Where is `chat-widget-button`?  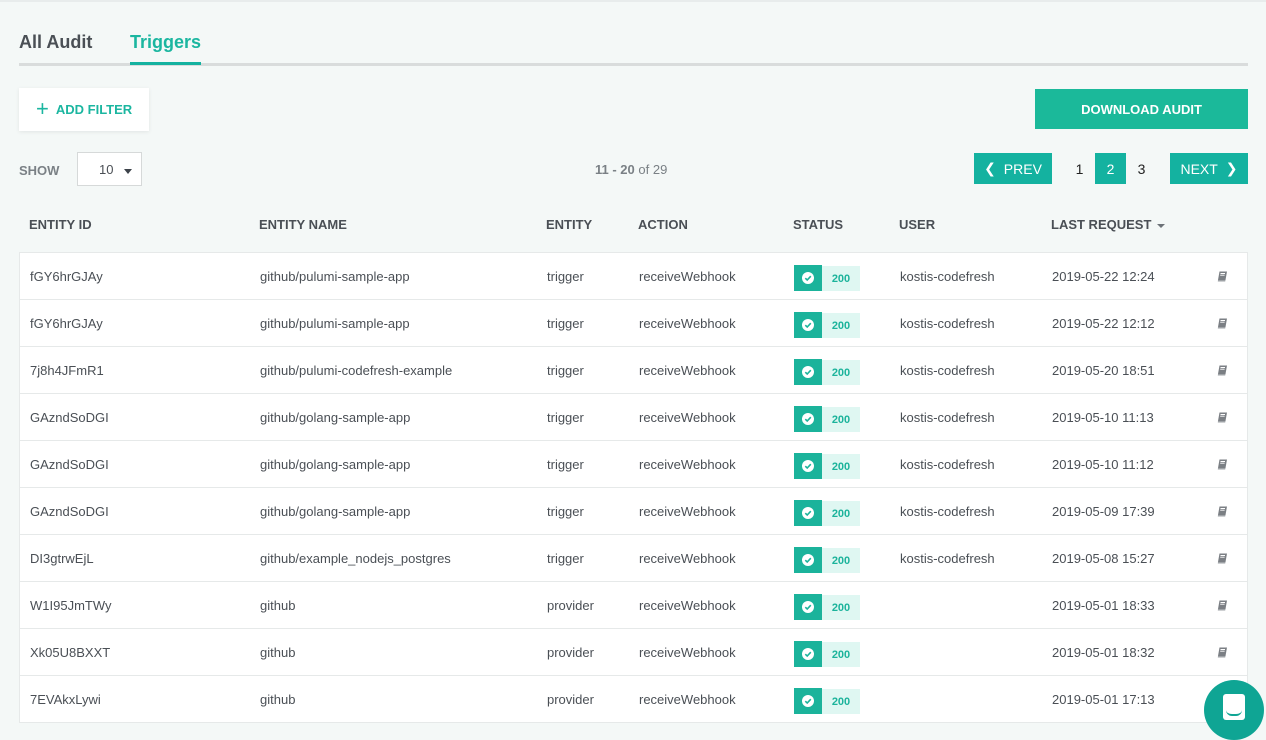 chat-widget-button is located at coordinates (1234, 710).